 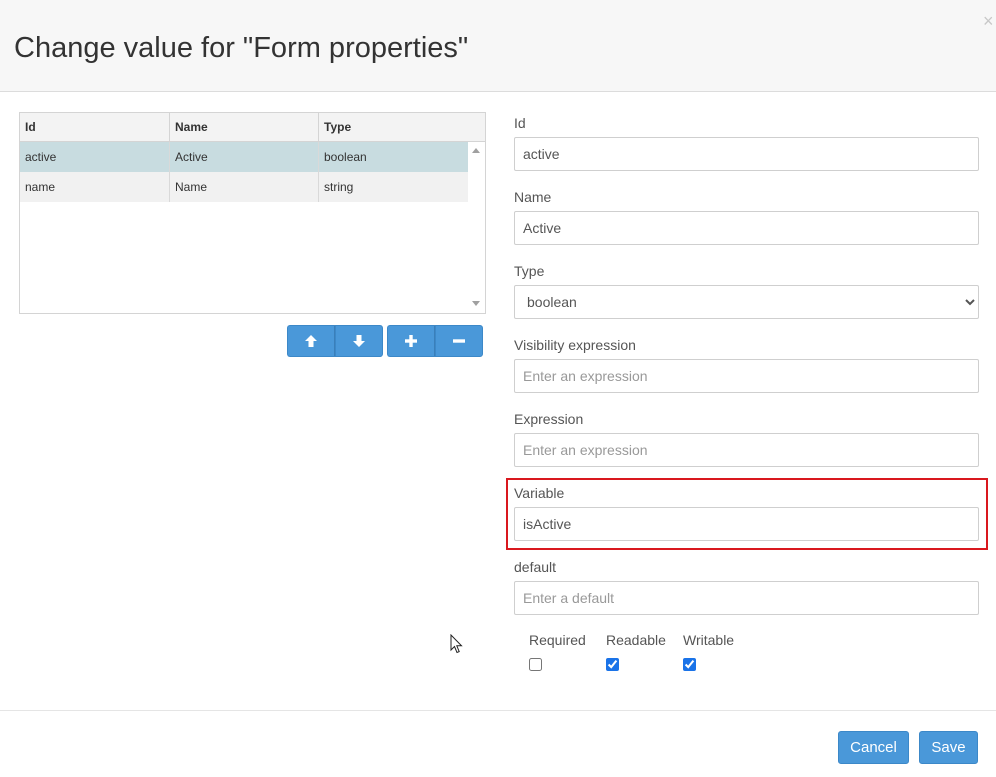 I want to click on expression-label: Expression, so click(x=549, y=419).